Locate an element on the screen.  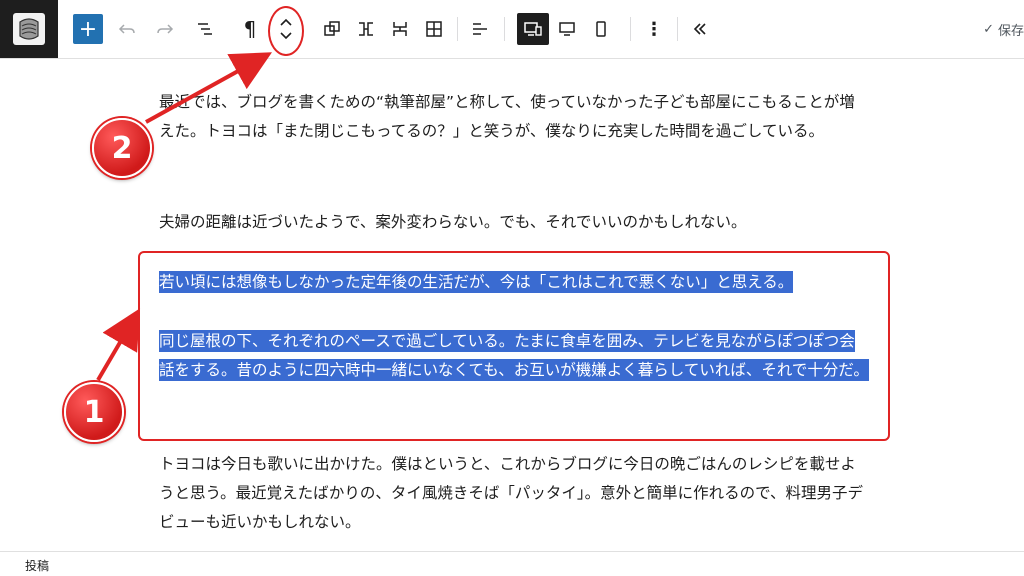
align-button is located at coordinates (480, 29).